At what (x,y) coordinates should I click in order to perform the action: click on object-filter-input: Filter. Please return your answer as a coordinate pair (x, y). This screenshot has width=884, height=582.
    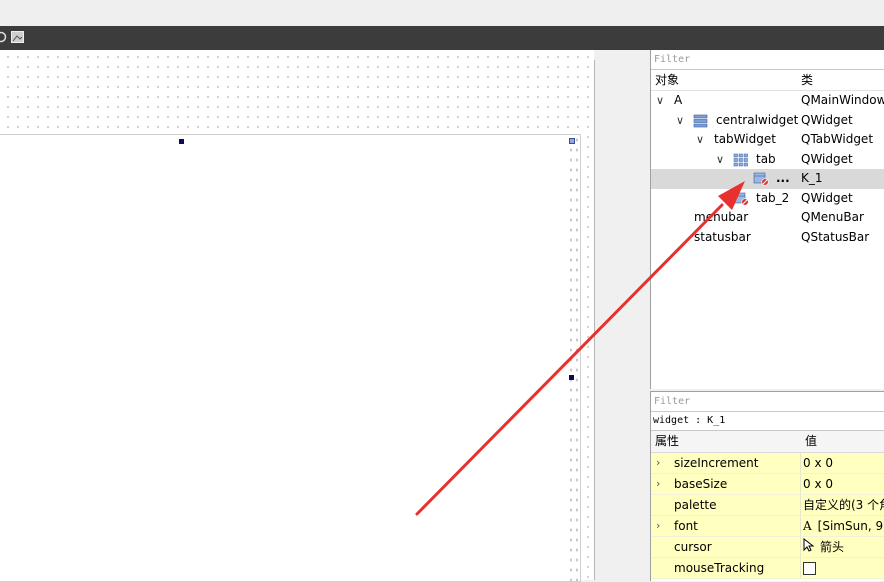
    Looking at the image, I should click on (767, 60).